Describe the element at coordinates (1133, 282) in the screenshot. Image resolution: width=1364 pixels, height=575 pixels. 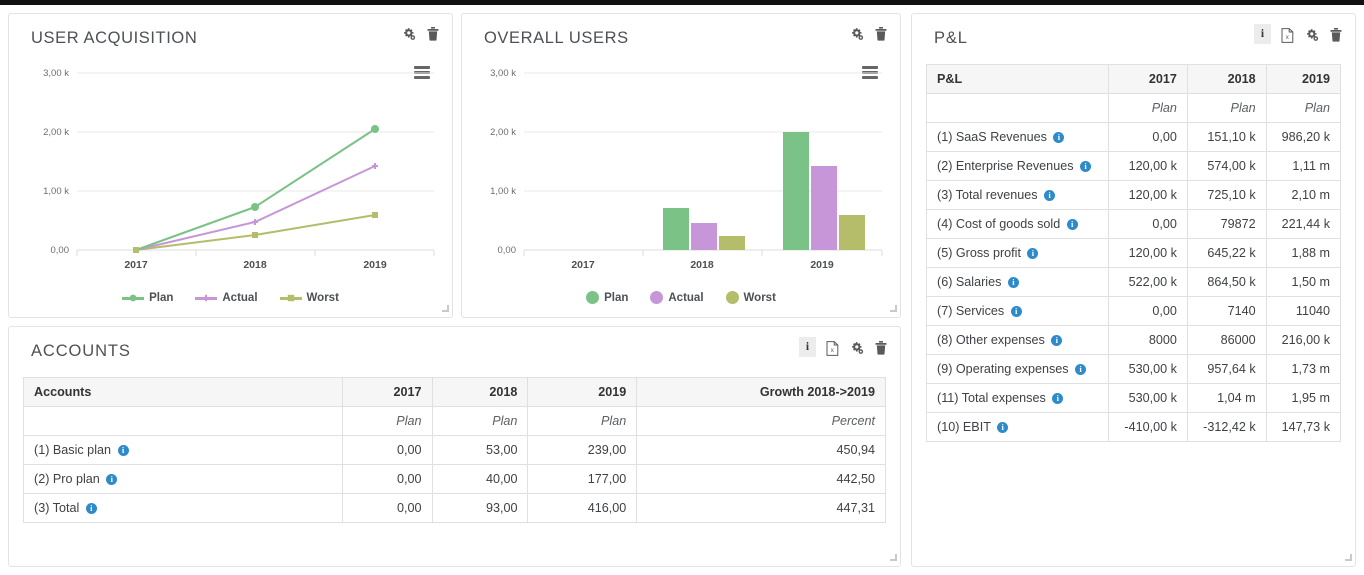
I see `table-row: (6) Salaries i 522,00 k 864,50 k 1,50 m` at that location.